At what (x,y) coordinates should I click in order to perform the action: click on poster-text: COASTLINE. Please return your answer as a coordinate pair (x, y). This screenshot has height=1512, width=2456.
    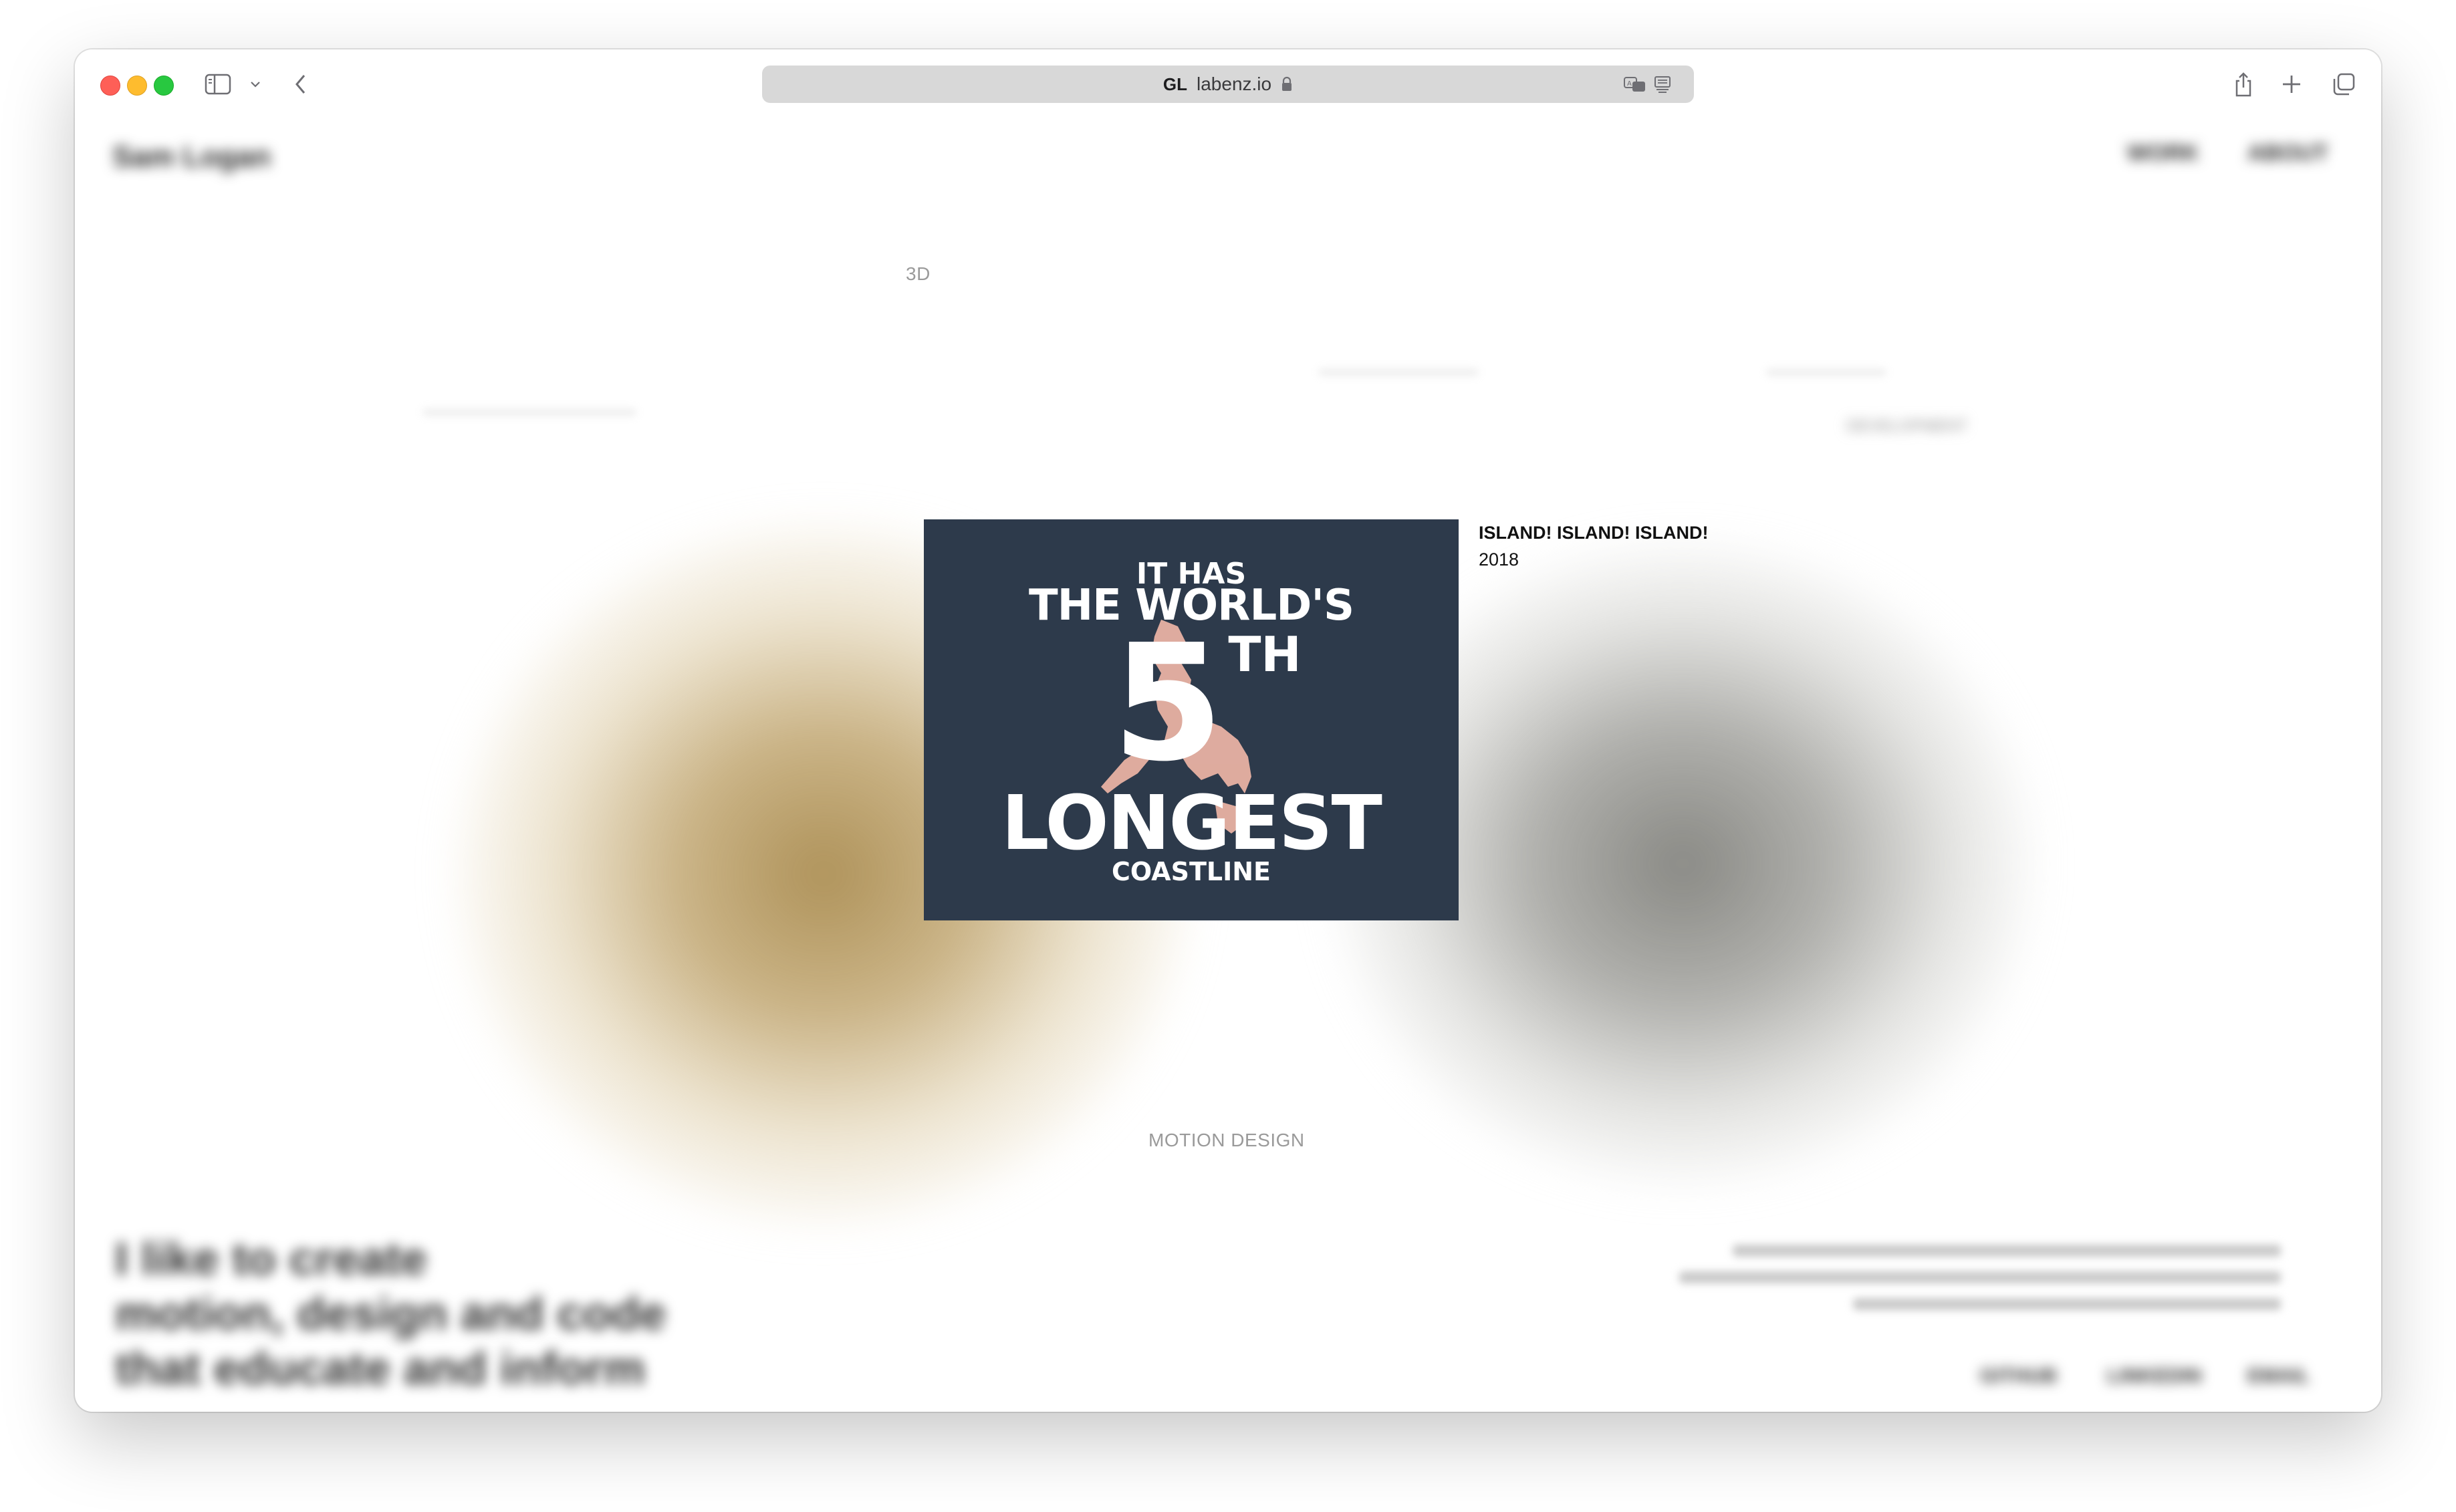
    Looking at the image, I should click on (1191, 871).